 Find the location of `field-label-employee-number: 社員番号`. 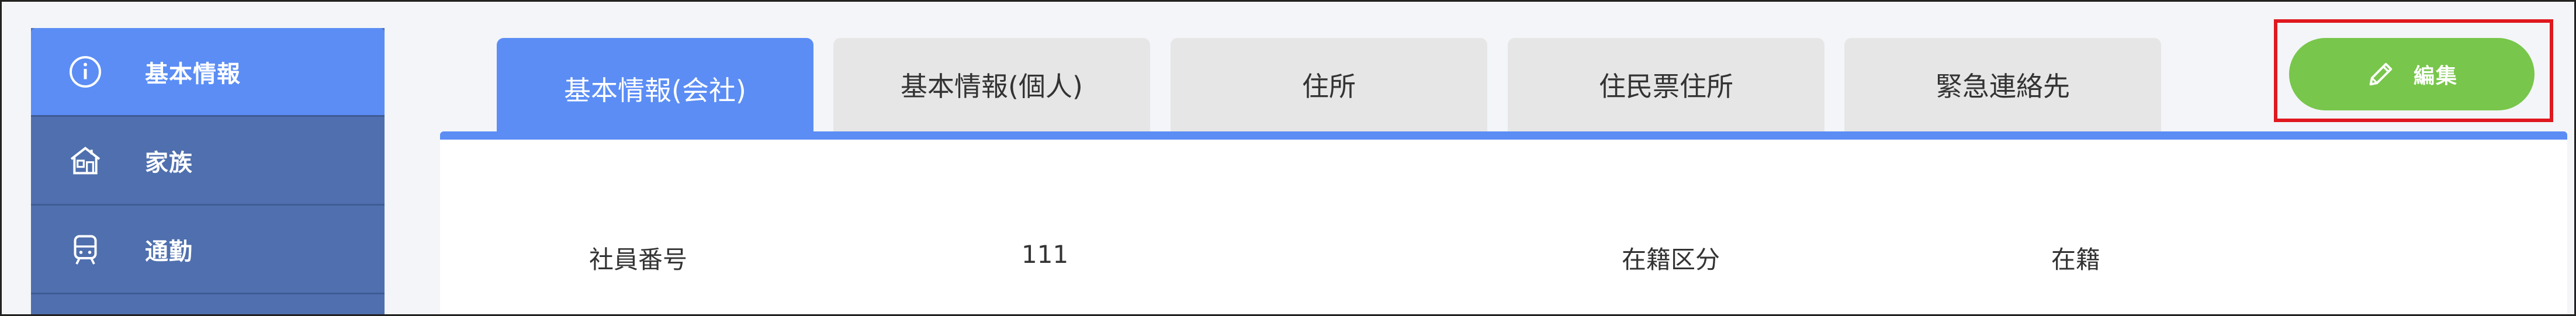

field-label-employee-number: 社員番号 is located at coordinates (638, 259).